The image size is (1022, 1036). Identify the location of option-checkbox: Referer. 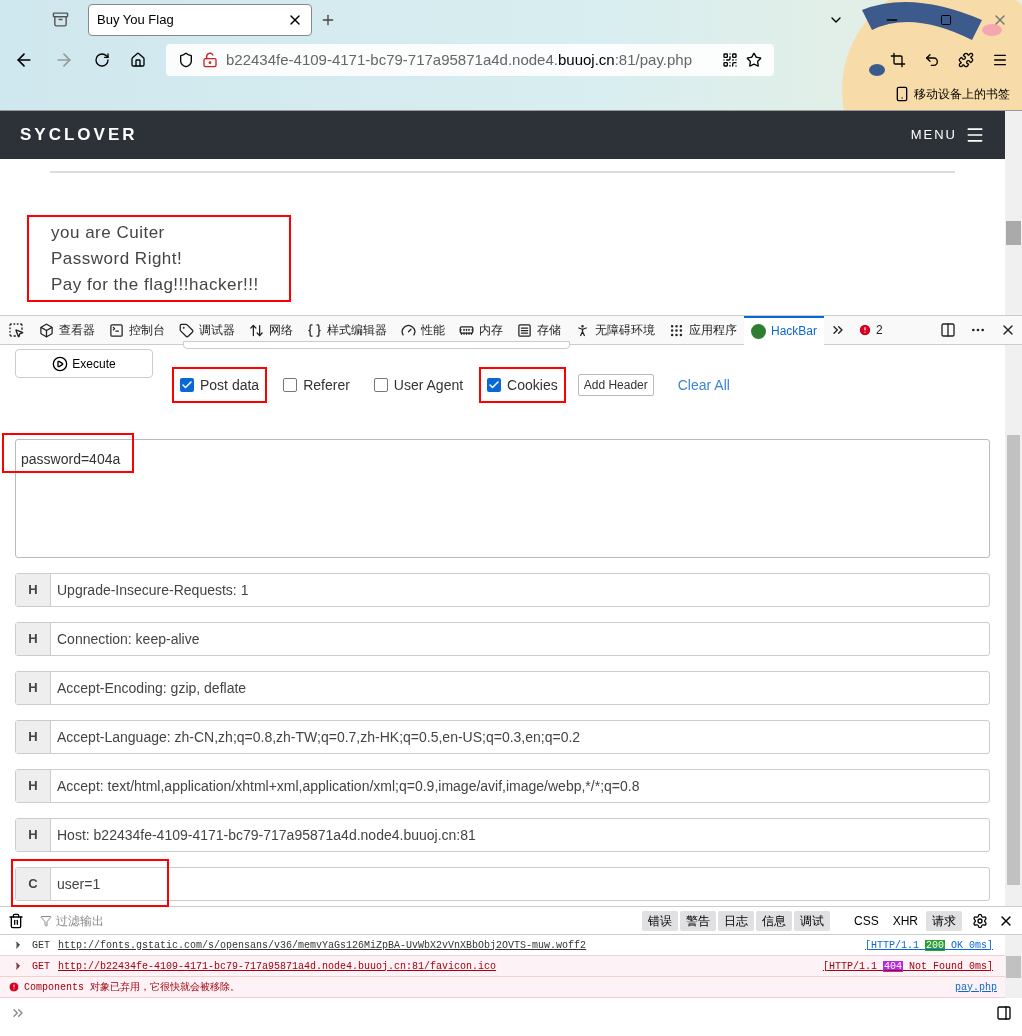
(316, 385).